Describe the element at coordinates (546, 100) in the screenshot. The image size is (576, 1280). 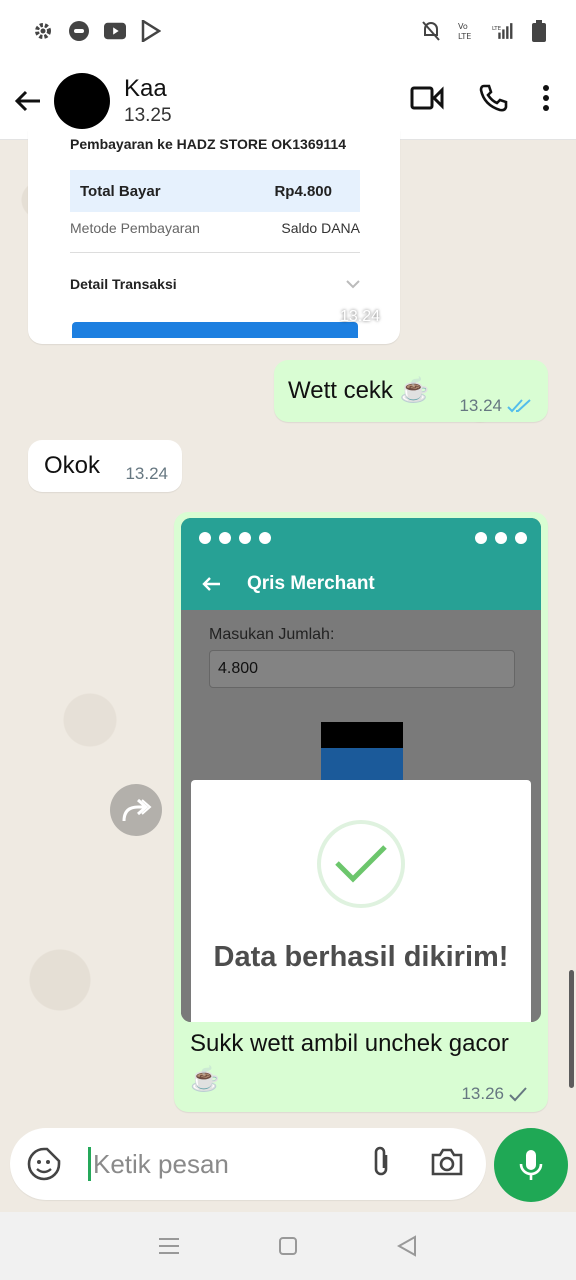
I see `more-options-button` at that location.